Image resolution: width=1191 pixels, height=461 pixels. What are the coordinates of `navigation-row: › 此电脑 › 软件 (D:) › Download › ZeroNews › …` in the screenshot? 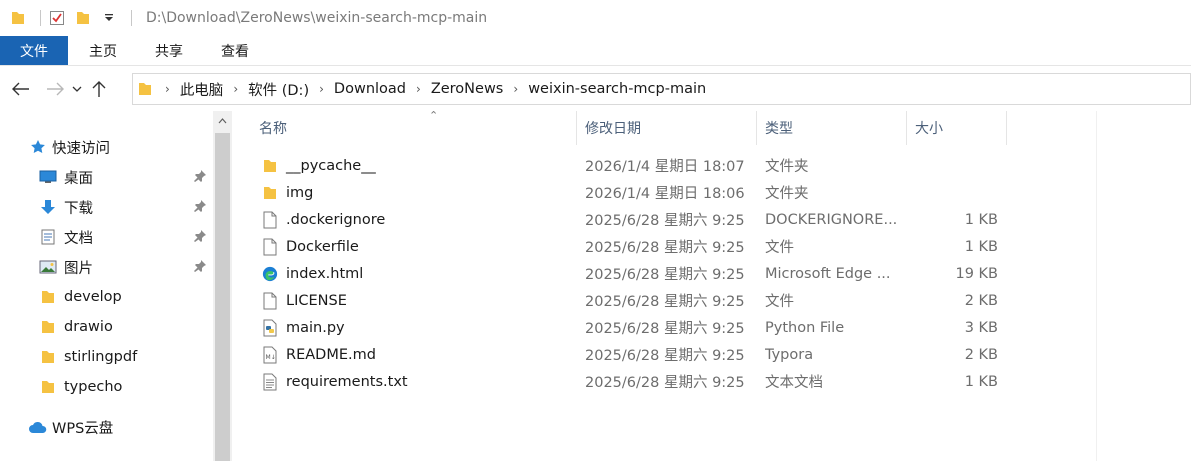 It's located at (595, 89).